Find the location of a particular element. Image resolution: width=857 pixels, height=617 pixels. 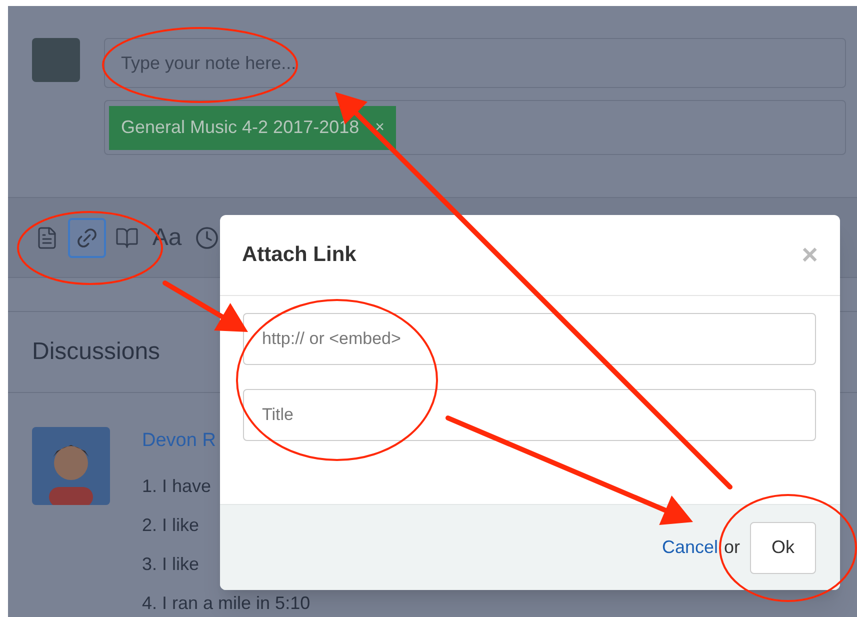

tags-field: General Music 4-2 2017-2018 × is located at coordinates (475, 127).